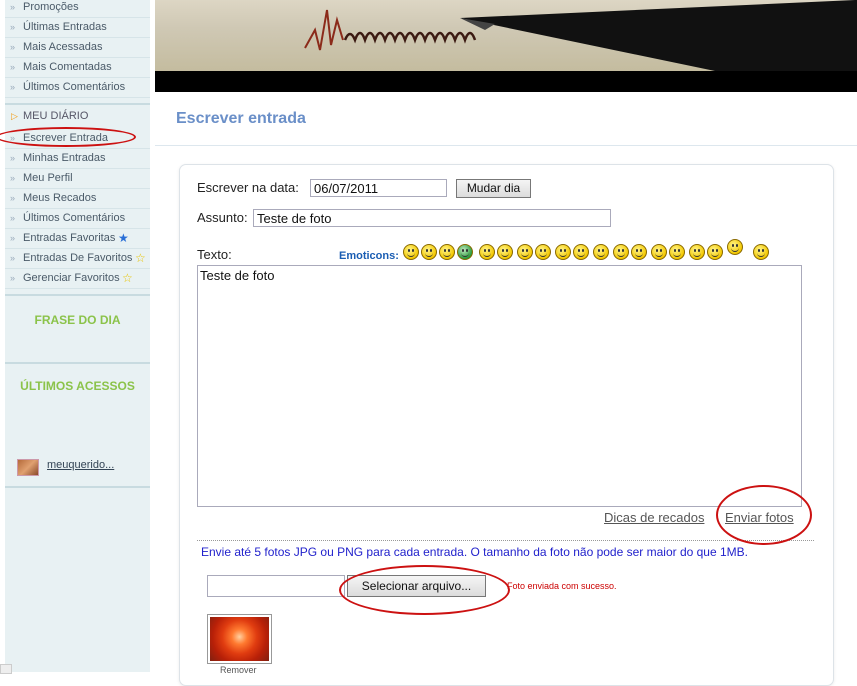 Image resolution: width=857 pixels, height=686 pixels. What do you see at coordinates (69, 238) in the screenshot?
I see `sidebar-item-label: Entradas Favoritas` at bounding box center [69, 238].